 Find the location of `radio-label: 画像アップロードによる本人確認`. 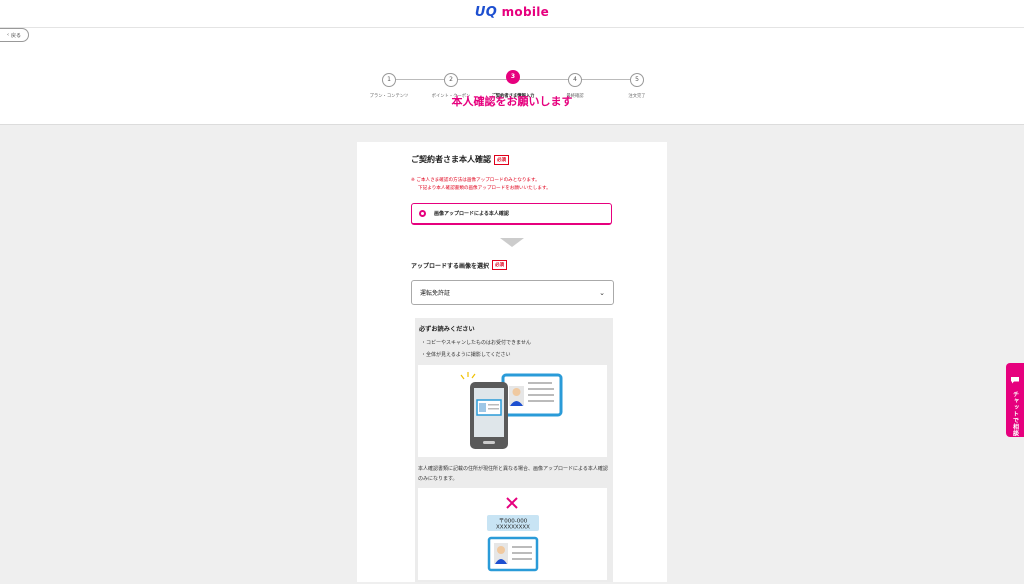

radio-label: 画像アップロードによる本人確認 is located at coordinates (471, 214).